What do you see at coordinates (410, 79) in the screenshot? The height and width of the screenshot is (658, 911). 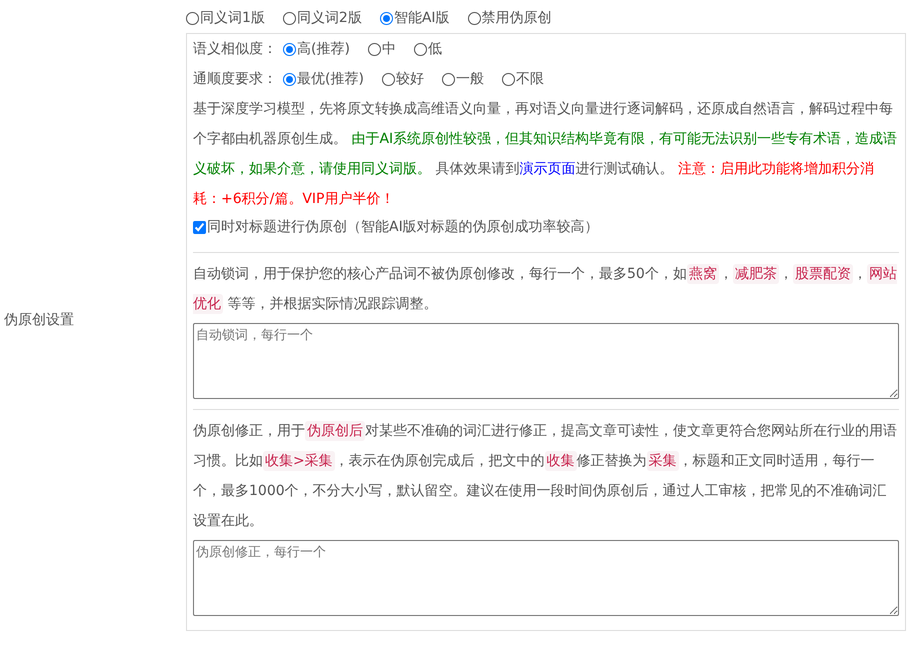 I see `option-label: 较好` at bounding box center [410, 79].